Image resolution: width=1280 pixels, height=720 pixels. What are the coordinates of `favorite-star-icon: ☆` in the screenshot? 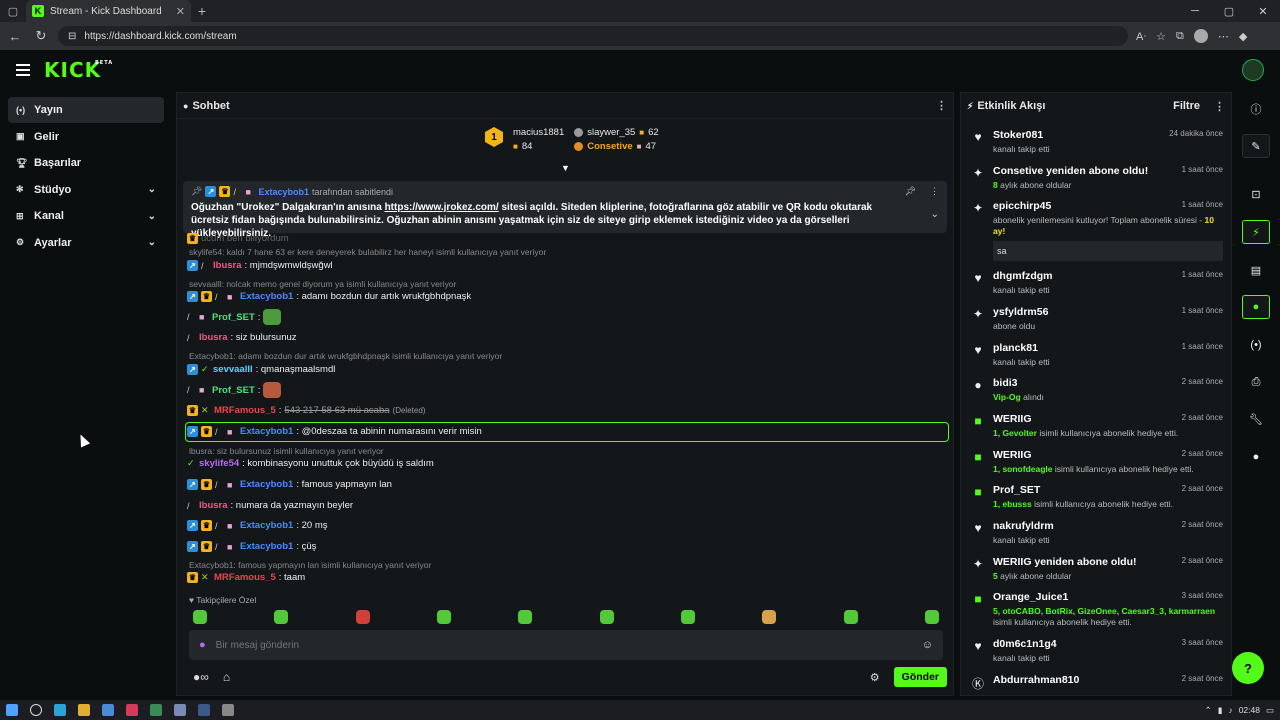 It's located at (1161, 36).